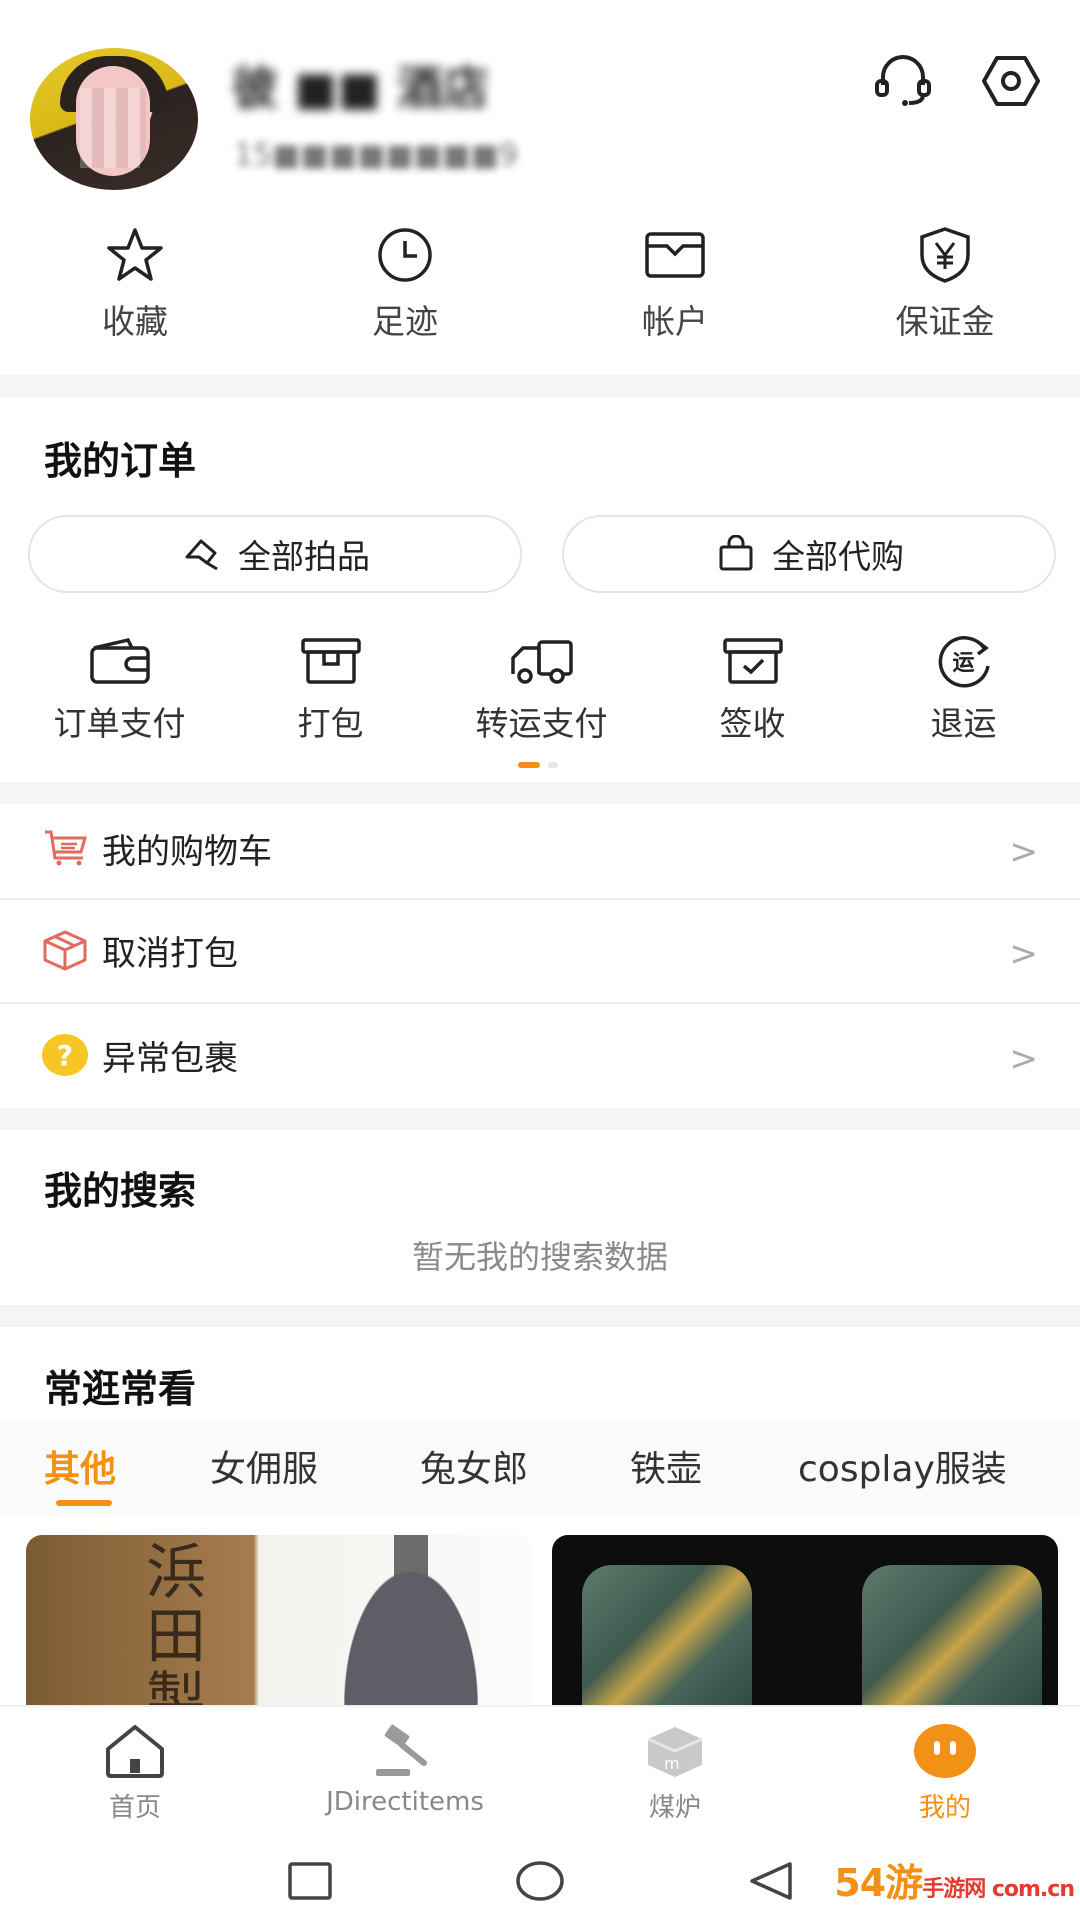 This screenshot has height=1920, width=1080. I want to click on star-icon, so click(135, 255).